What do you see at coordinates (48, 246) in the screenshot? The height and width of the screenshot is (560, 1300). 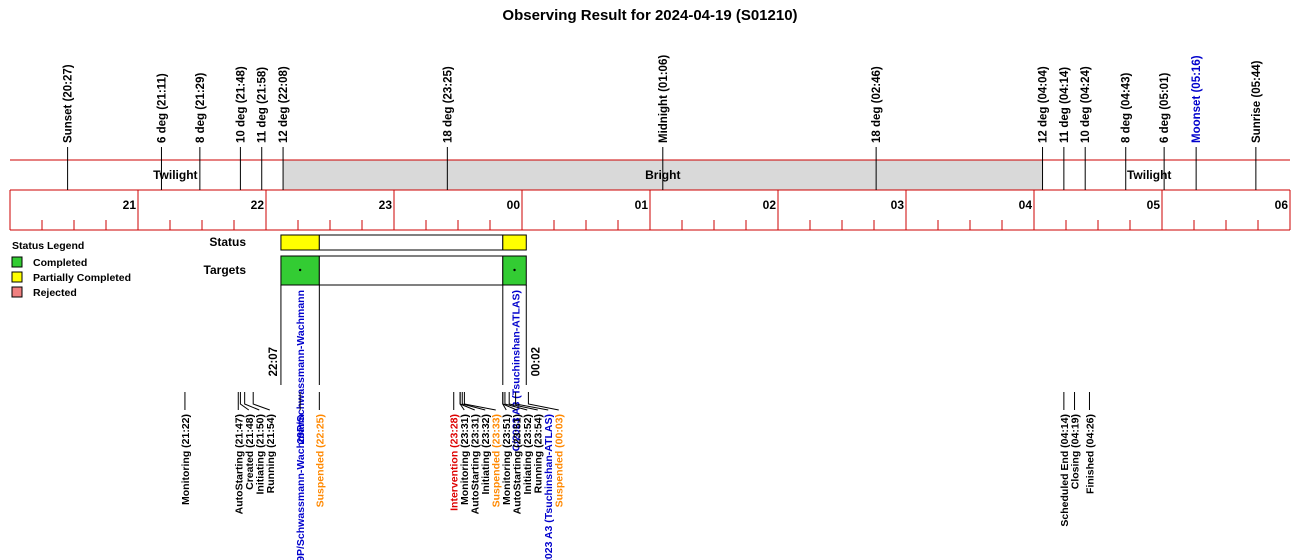 I see `legend-title: Status Legend` at bounding box center [48, 246].